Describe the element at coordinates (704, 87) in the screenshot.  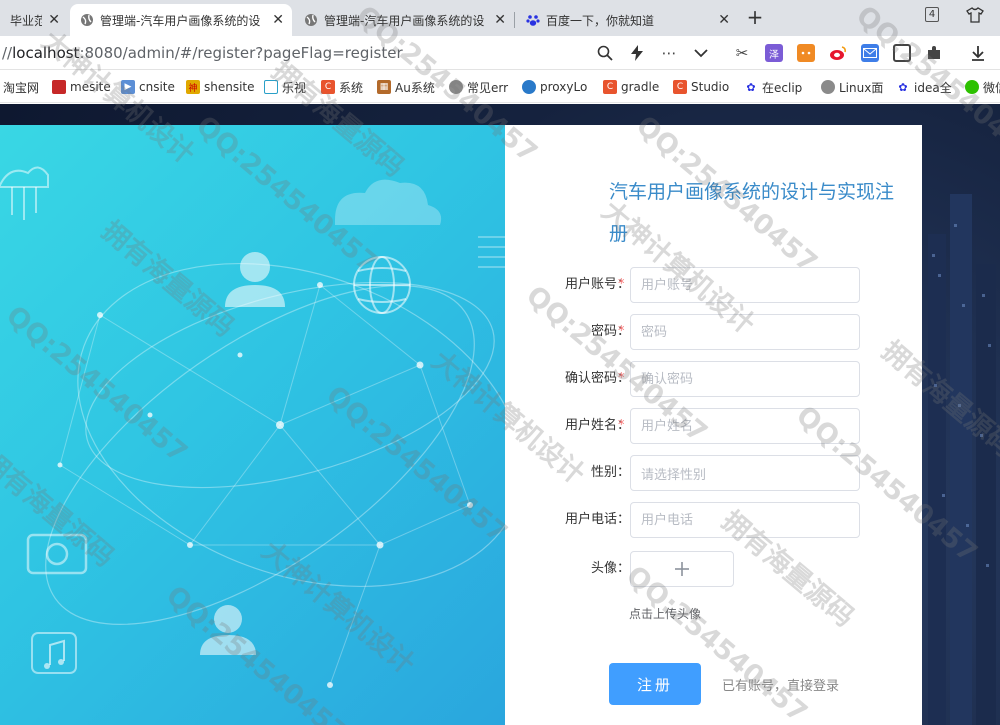
I see `bookmark-item: C Studio` at that location.